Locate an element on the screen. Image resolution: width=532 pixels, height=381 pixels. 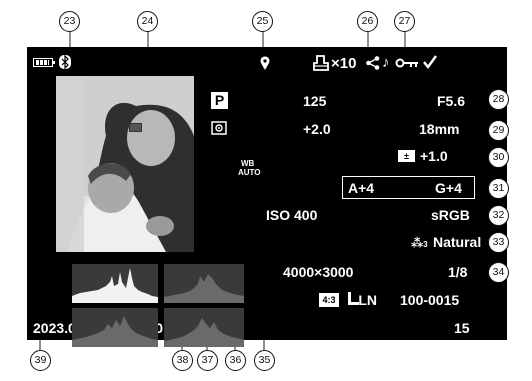
aperture-value: F5.6 is located at coordinates (451, 101).